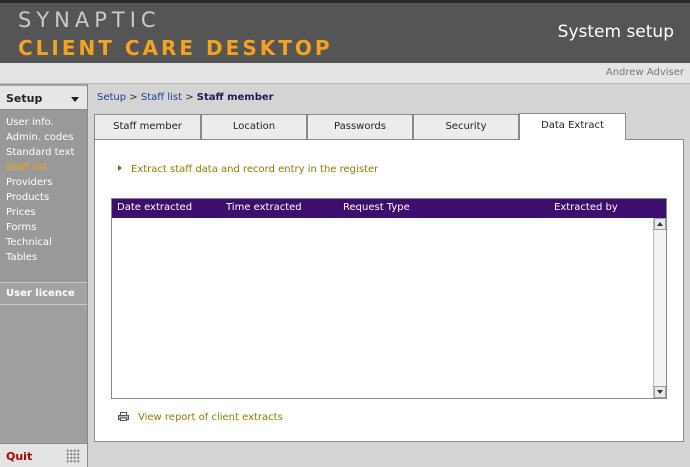 The image size is (690, 467). Describe the element at coordinates (89, 20) in the screenshot. I see `brand-line1: SYNAPTIC` at that location.